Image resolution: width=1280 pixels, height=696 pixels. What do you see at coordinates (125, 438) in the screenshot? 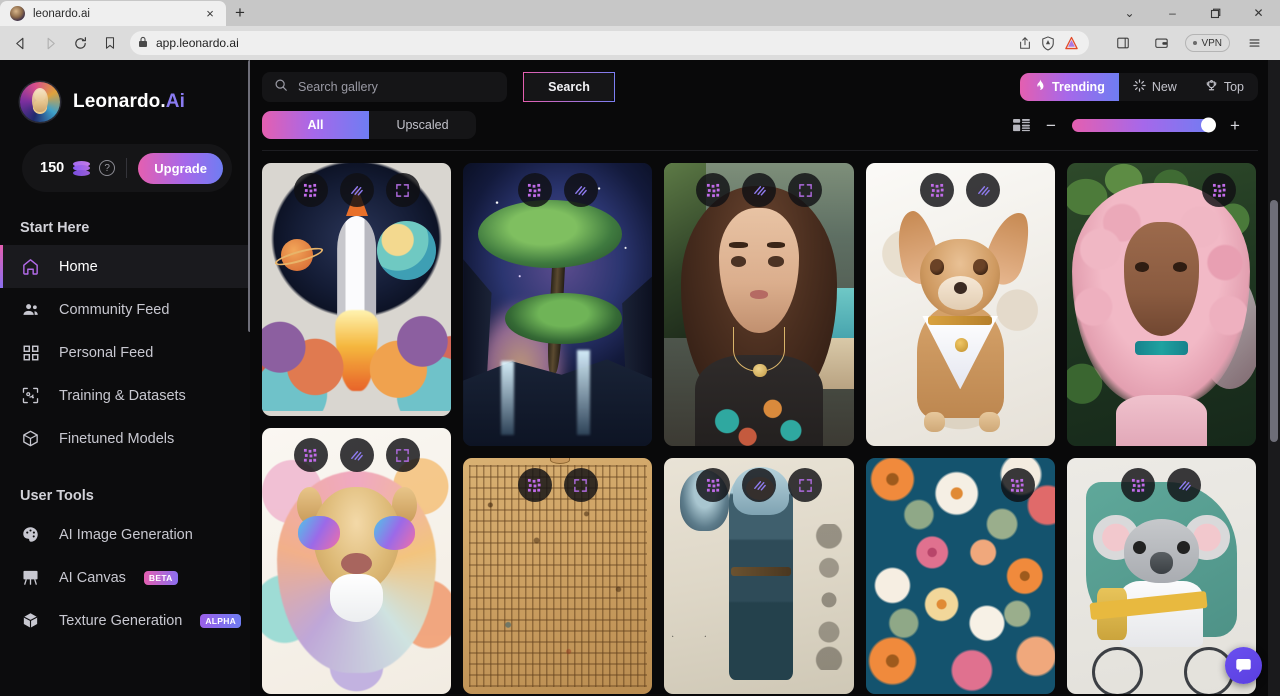
I see `sidebar-item-finetuned-models: Finetuned Models` at bounding box center [125, 438].